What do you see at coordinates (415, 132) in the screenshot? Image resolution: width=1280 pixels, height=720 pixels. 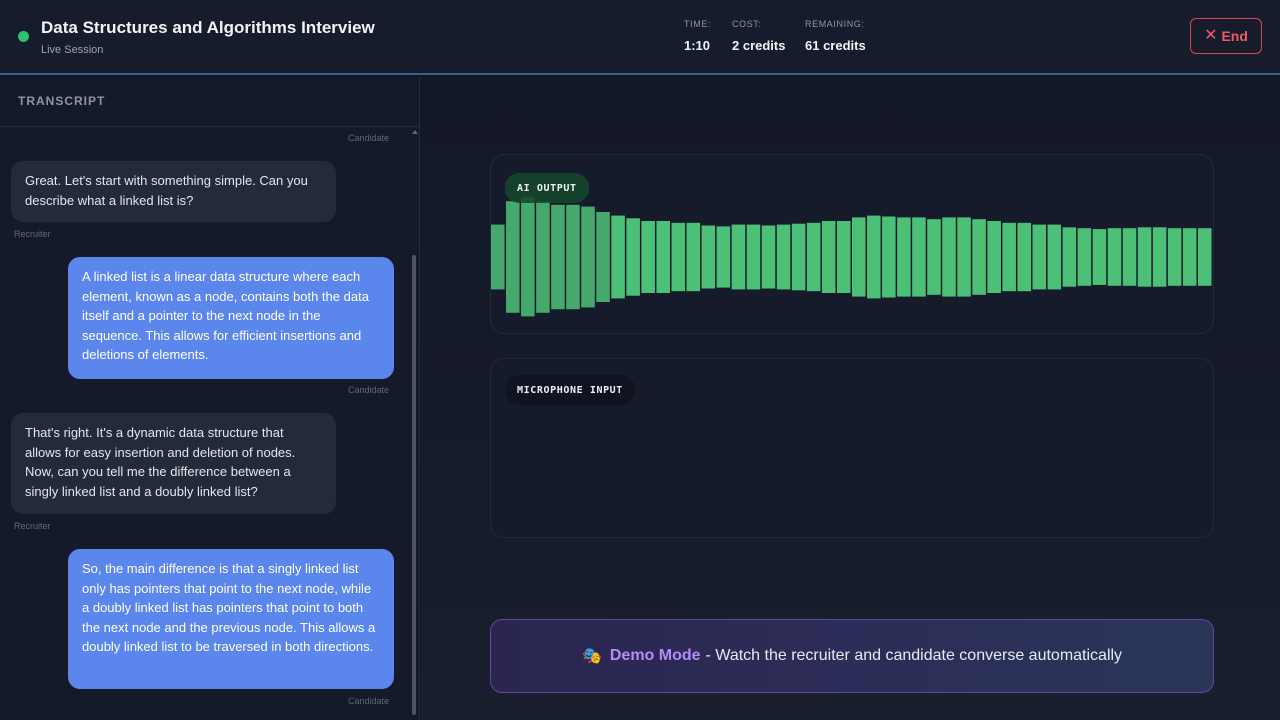 I see `scroll-up-icon` at bounding box center [415, 132].